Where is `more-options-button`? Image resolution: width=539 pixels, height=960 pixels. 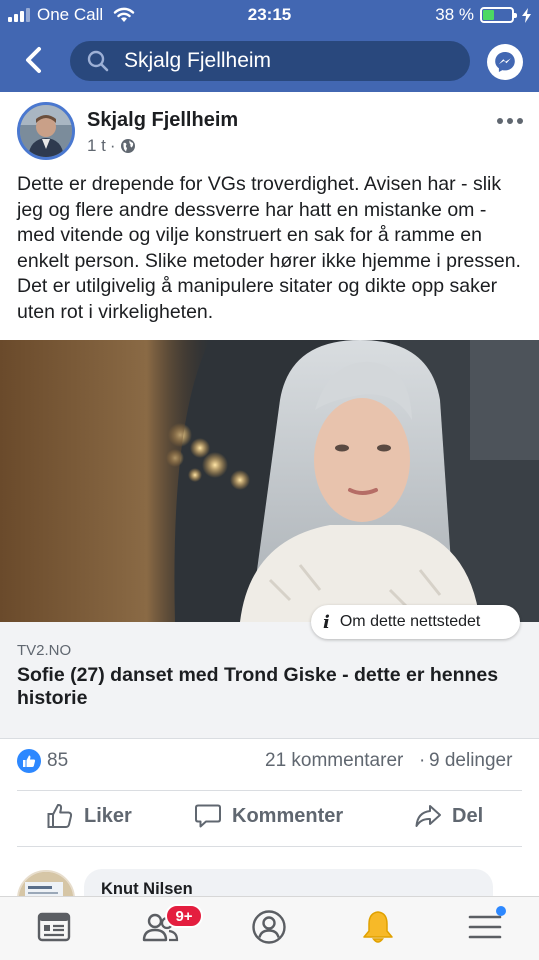
more-options-button is located at coordinates (510, 123).